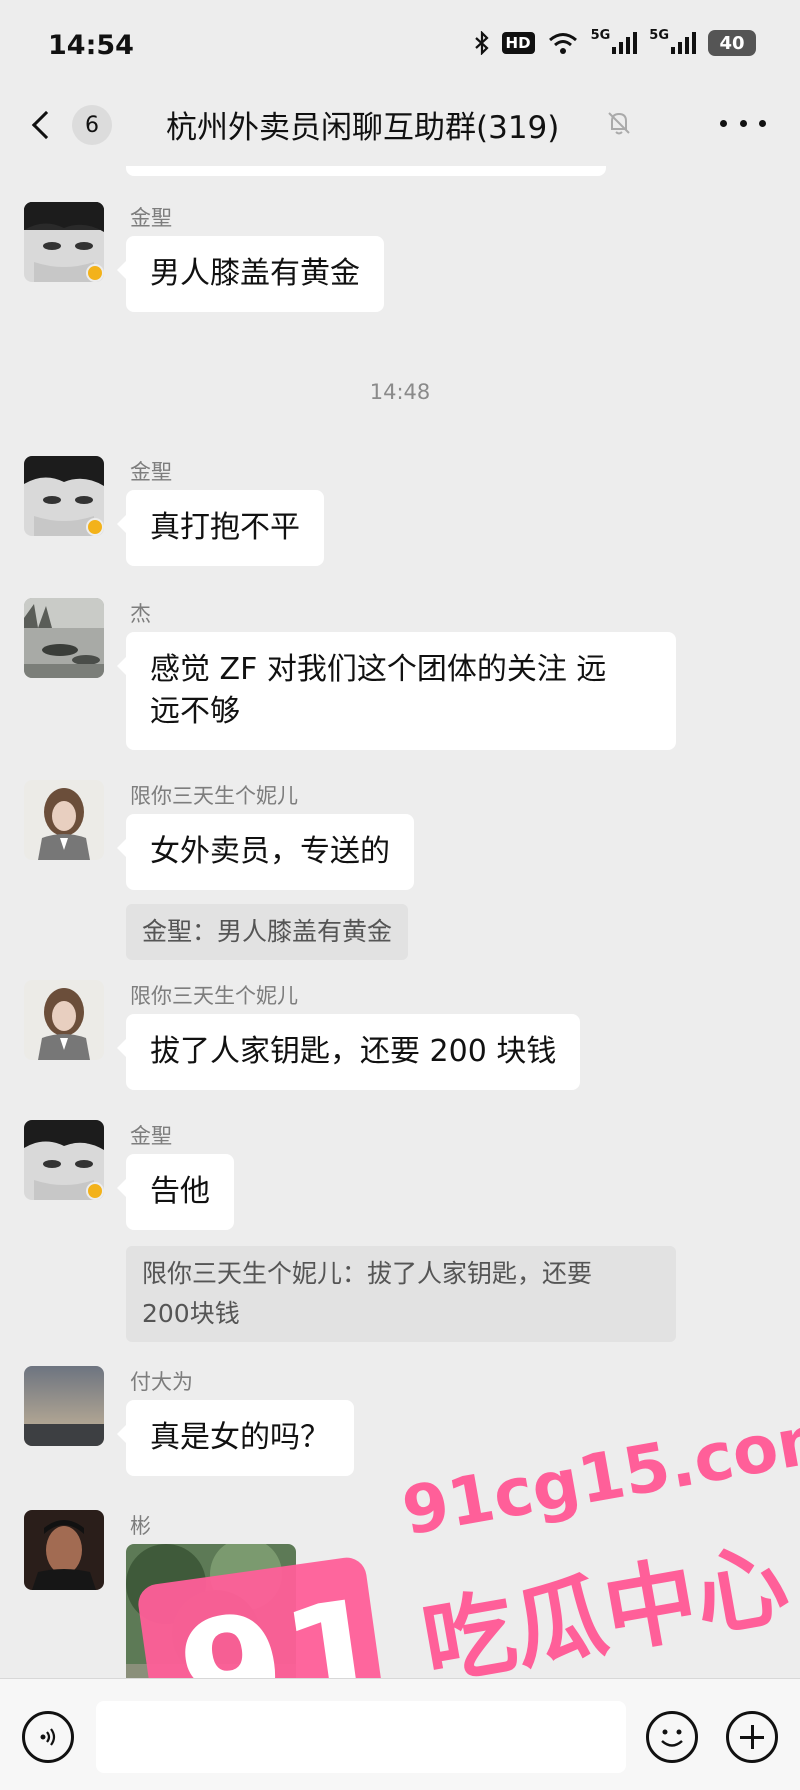 The width and height of the screenshot is (800, 1790). I want to click on sender-name: 杰, so click(140, 614).